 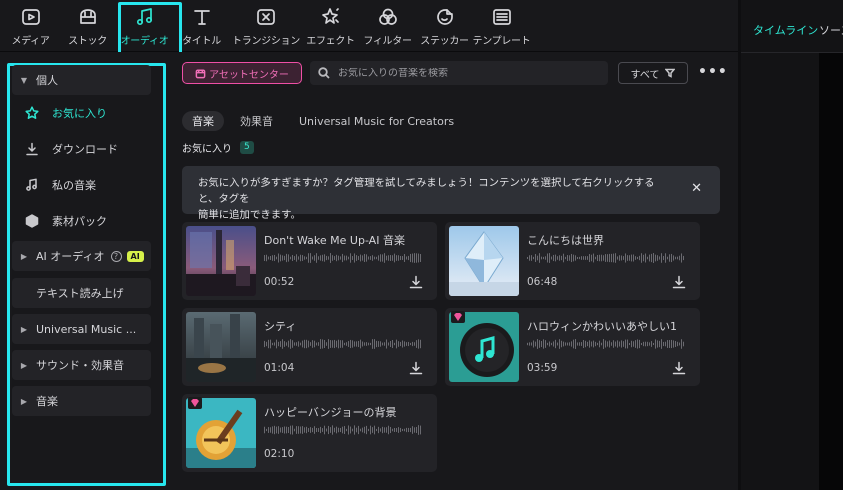 I want to click on favorites-label: お気に入り, so click(x=207, y=149).